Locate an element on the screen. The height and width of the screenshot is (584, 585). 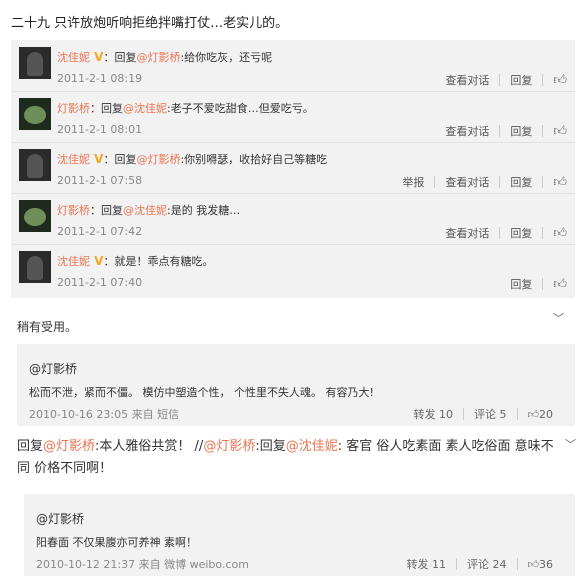
conversation-item: 沈佳妮 V：就是！乖点有糖吃。 2011-2-1 07:40 回复 👍︎ is located at coordinates (293, 269).